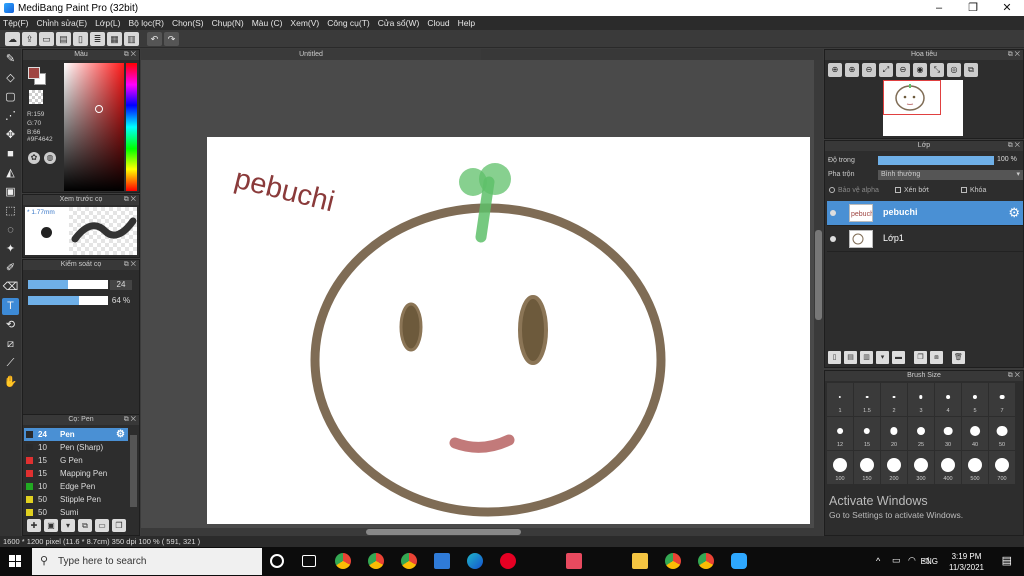  What do you see at coordinates (973, 8) in the screenshot?
I see `maximize-button: ❐` at bounding box center [973, 8].